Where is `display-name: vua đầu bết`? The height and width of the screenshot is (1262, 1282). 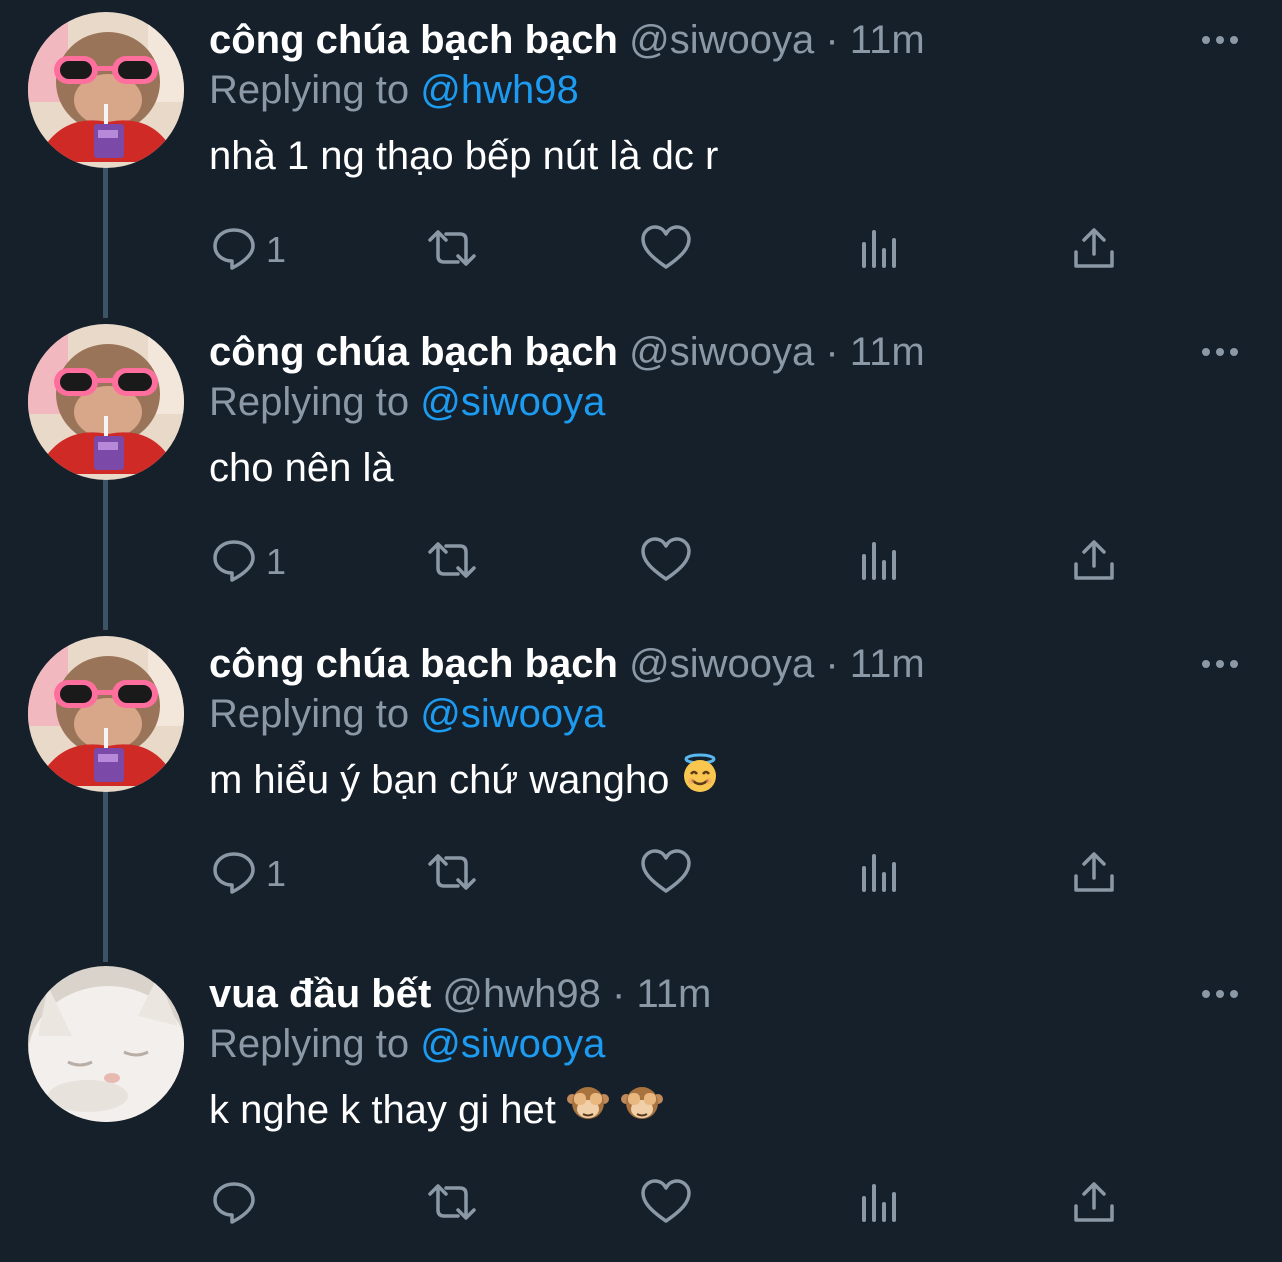 display-name: vua đầu bết is located at coordinates (320, 994).